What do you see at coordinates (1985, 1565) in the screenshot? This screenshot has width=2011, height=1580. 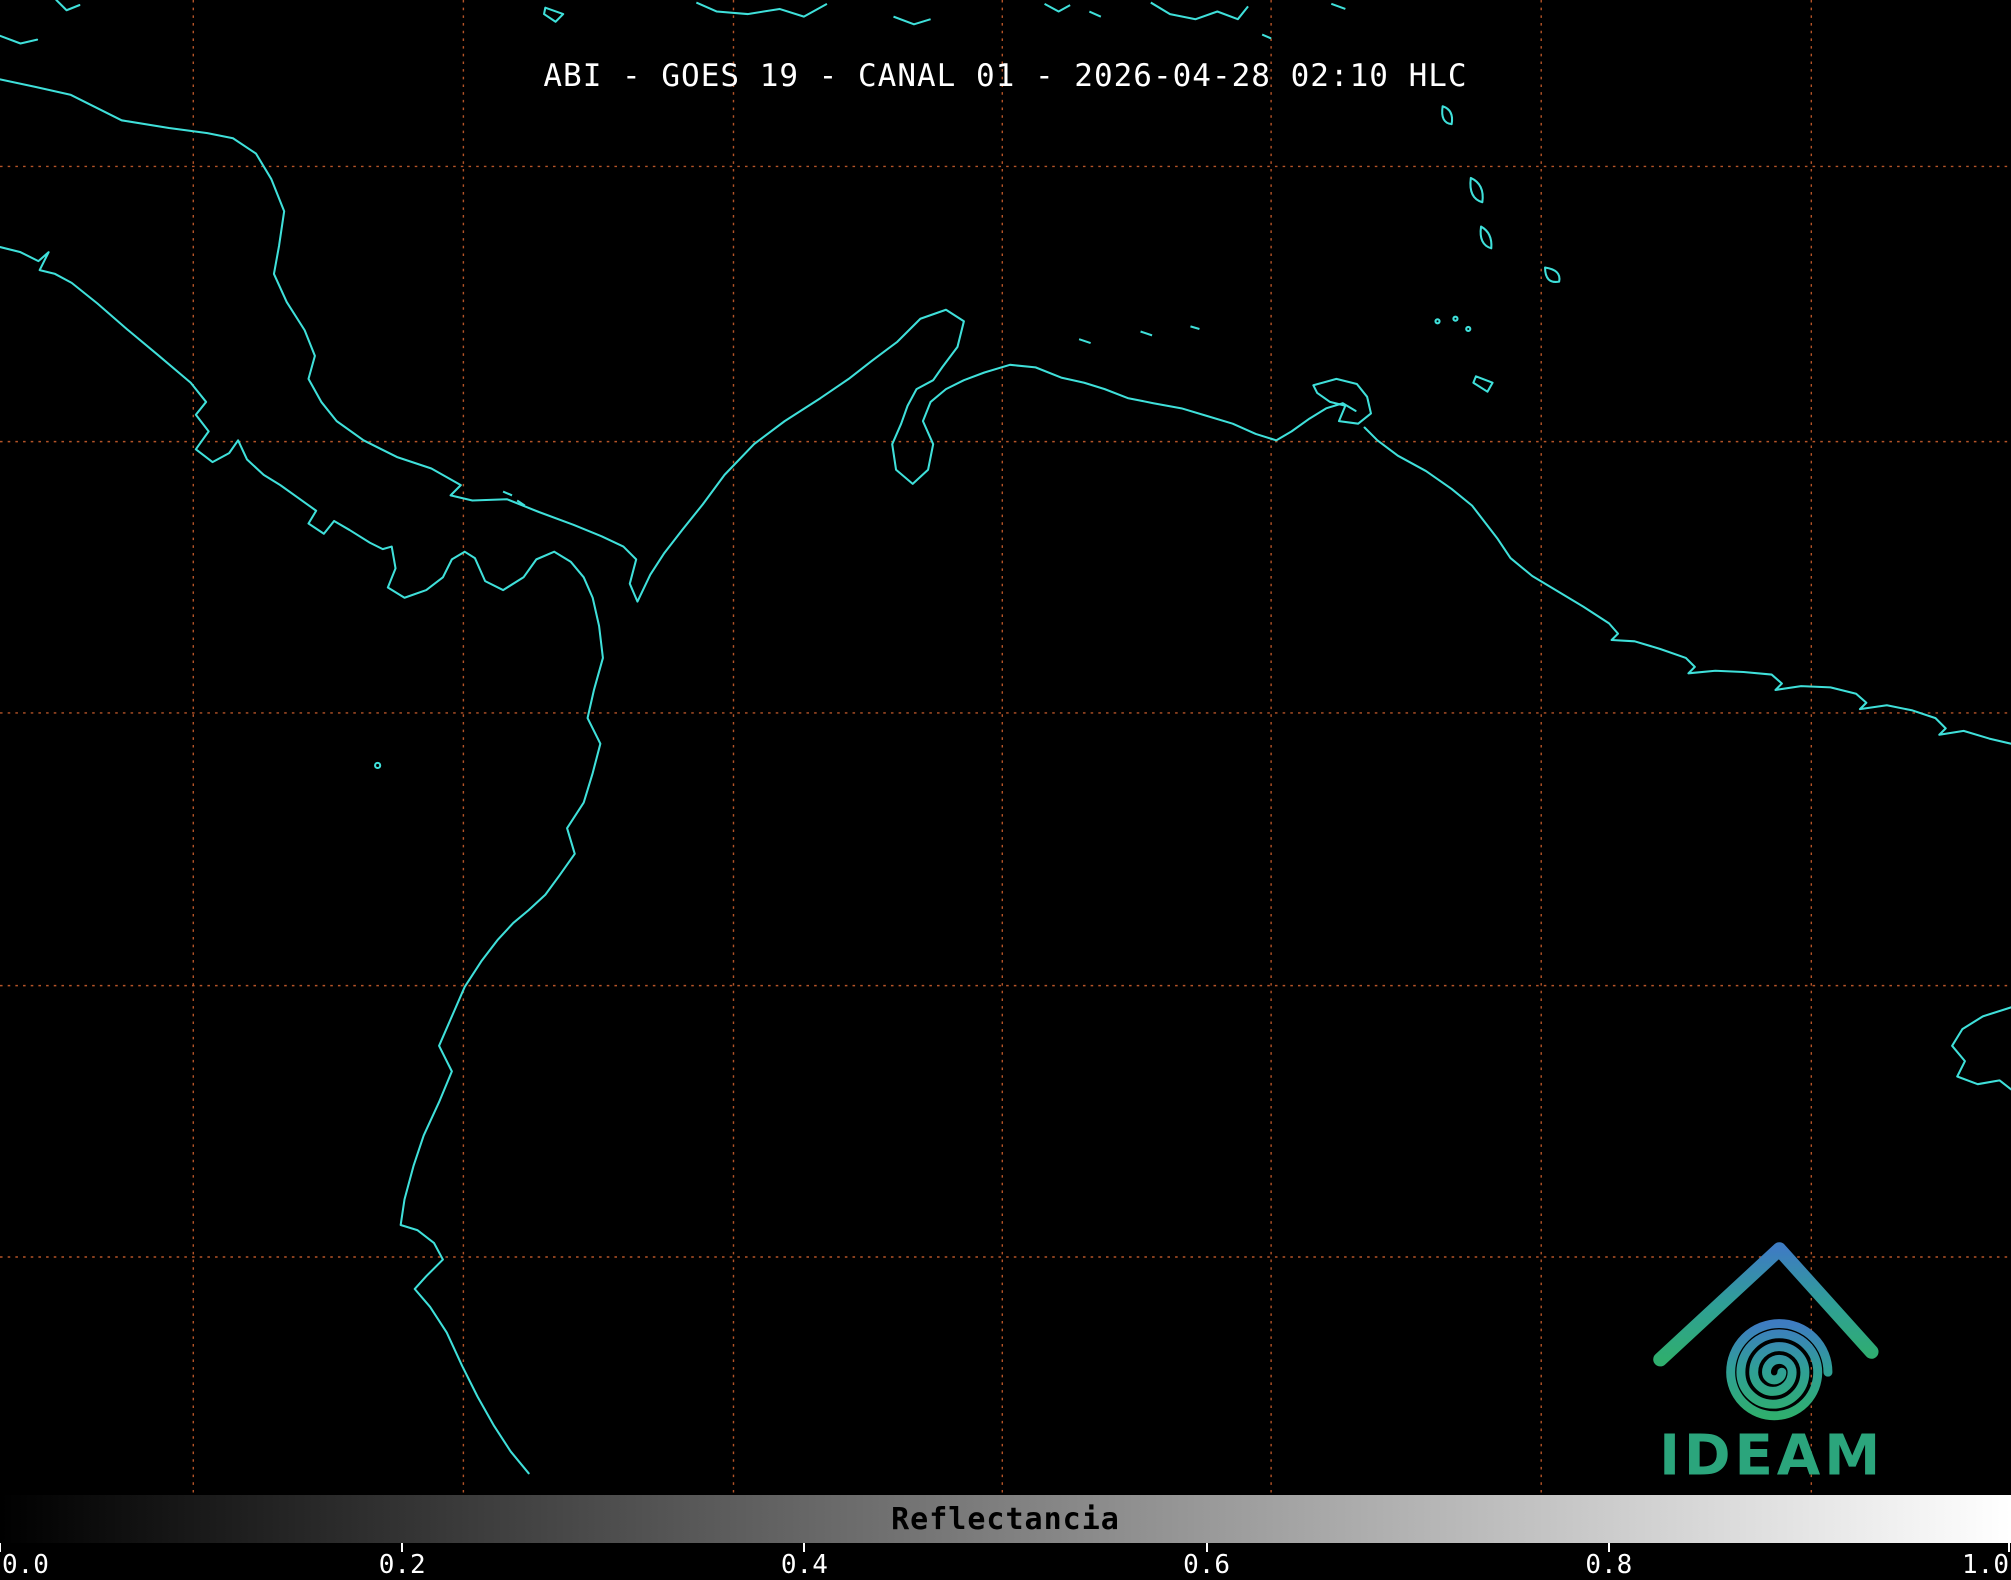 I see `tick-label: 1.0` at bounding box center [1985, 1565].